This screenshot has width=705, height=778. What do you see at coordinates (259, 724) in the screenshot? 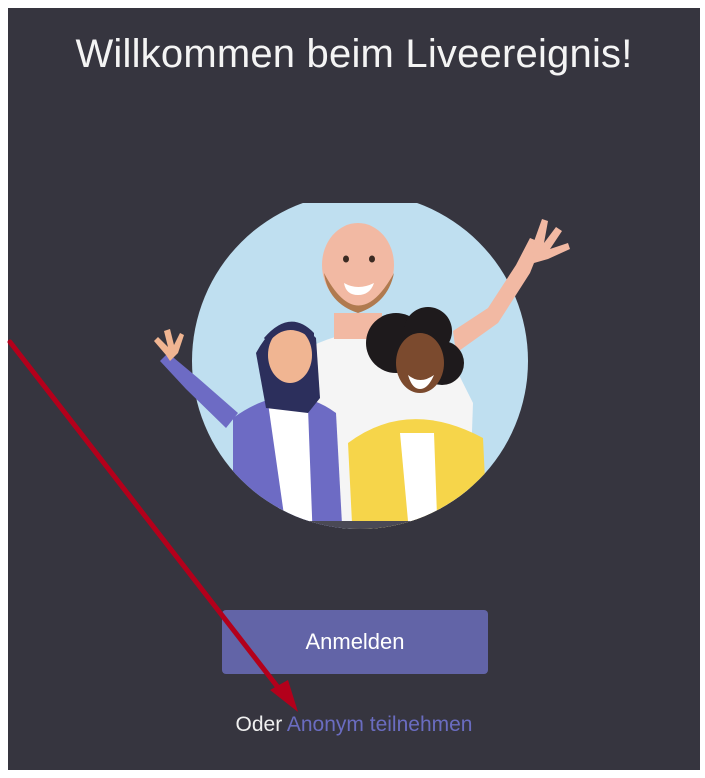
I see `alt-prefix-text: Oder` at bounding box center [259, 724].